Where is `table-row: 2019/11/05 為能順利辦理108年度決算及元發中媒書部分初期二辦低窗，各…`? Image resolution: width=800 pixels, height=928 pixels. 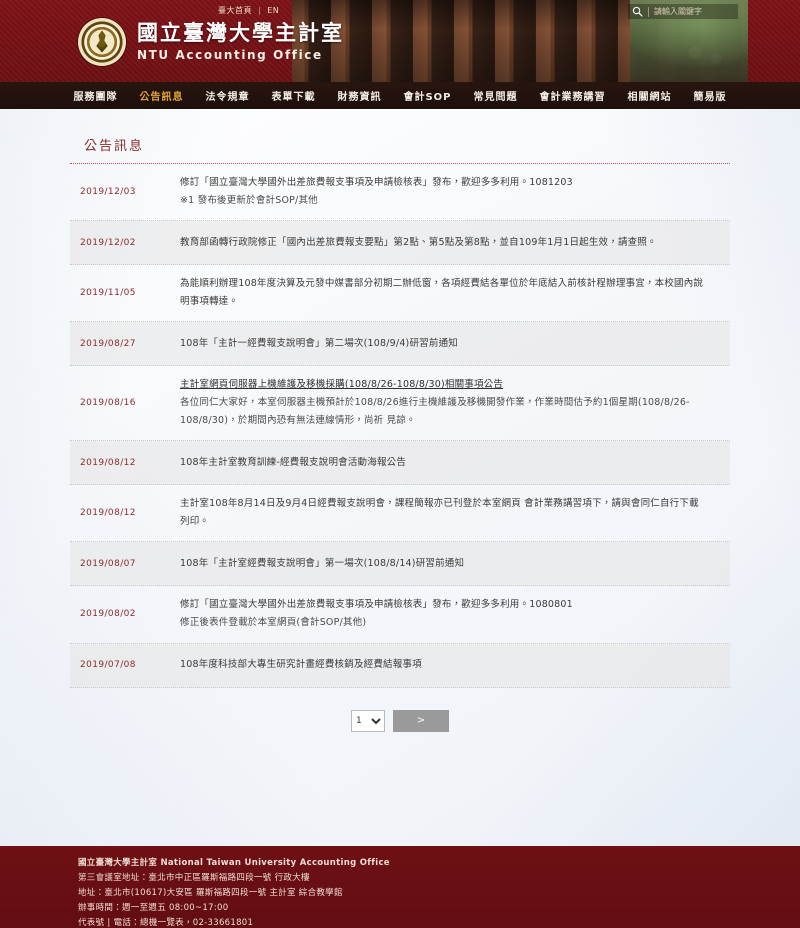
table-row: 2019/11/05 為能順利辦理108年度決算及元發中媒書部分初期二辦低窗，各… is located at coordinates (400, 294).